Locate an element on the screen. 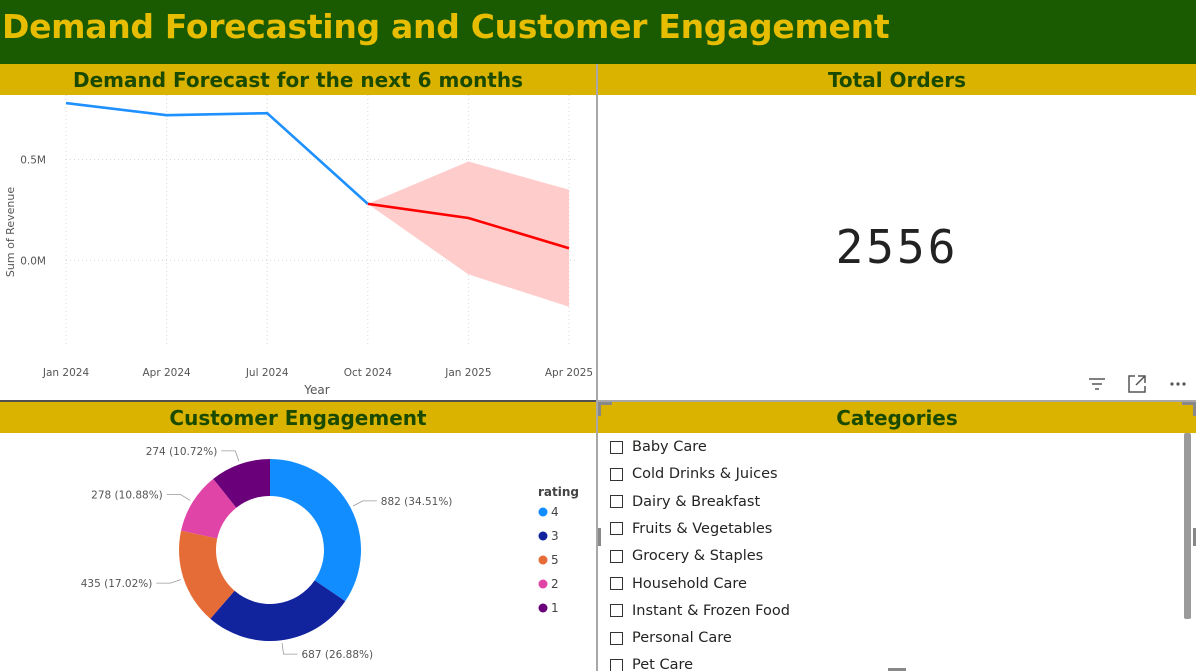  legend-label: 3 is located at coordinates (555, 536).